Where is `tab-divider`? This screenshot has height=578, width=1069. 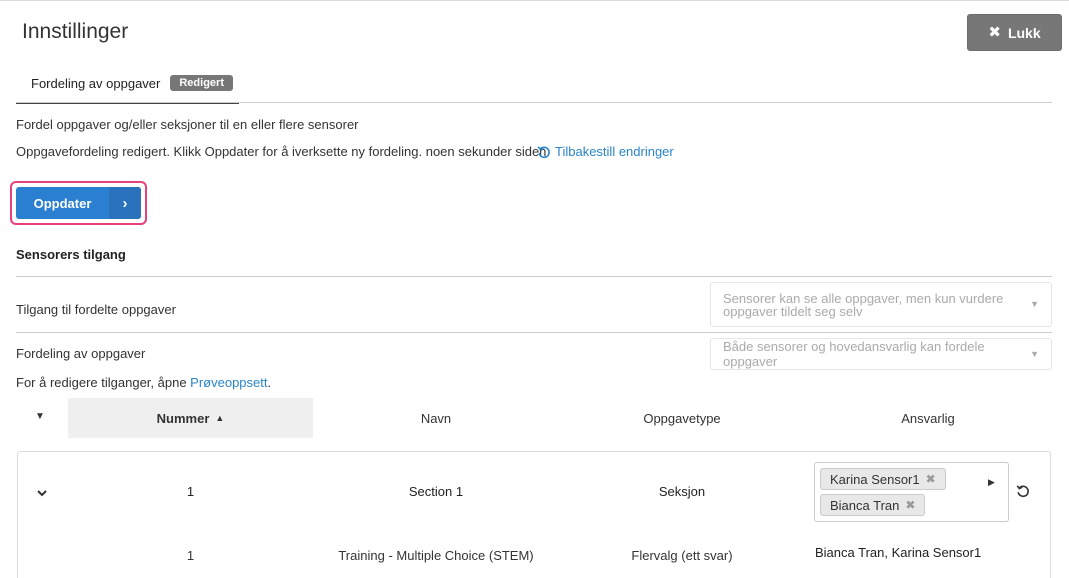
tab-divider is located at coordinates (534, 102).